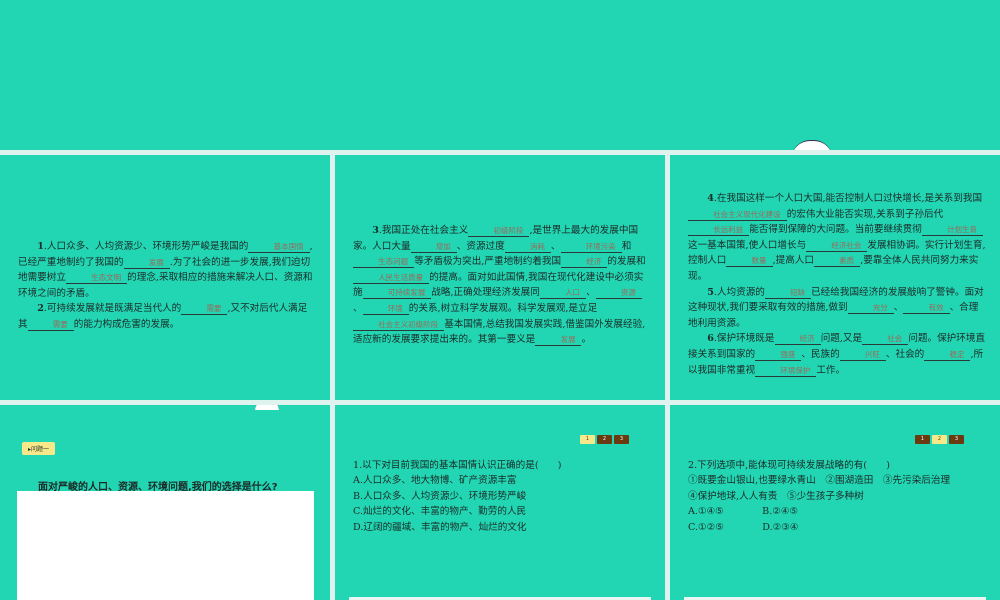 Image resolution: width=1000 pixels, height=600 pixels. I want to click on answer-blank: 兴旺, so click(862, 355).